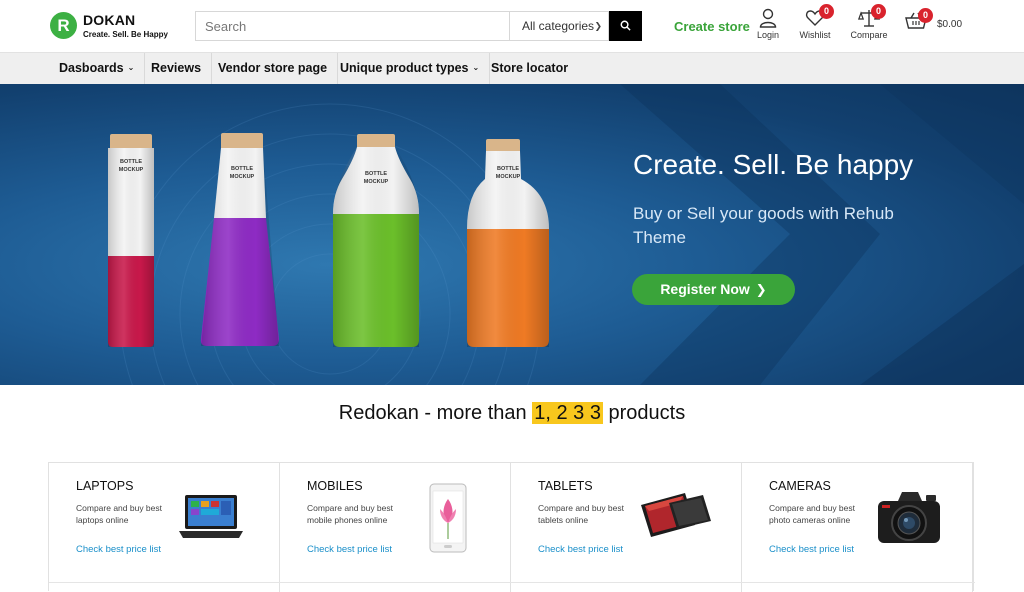  I want to click on compare-count-badge: 0, so click(878, 11).